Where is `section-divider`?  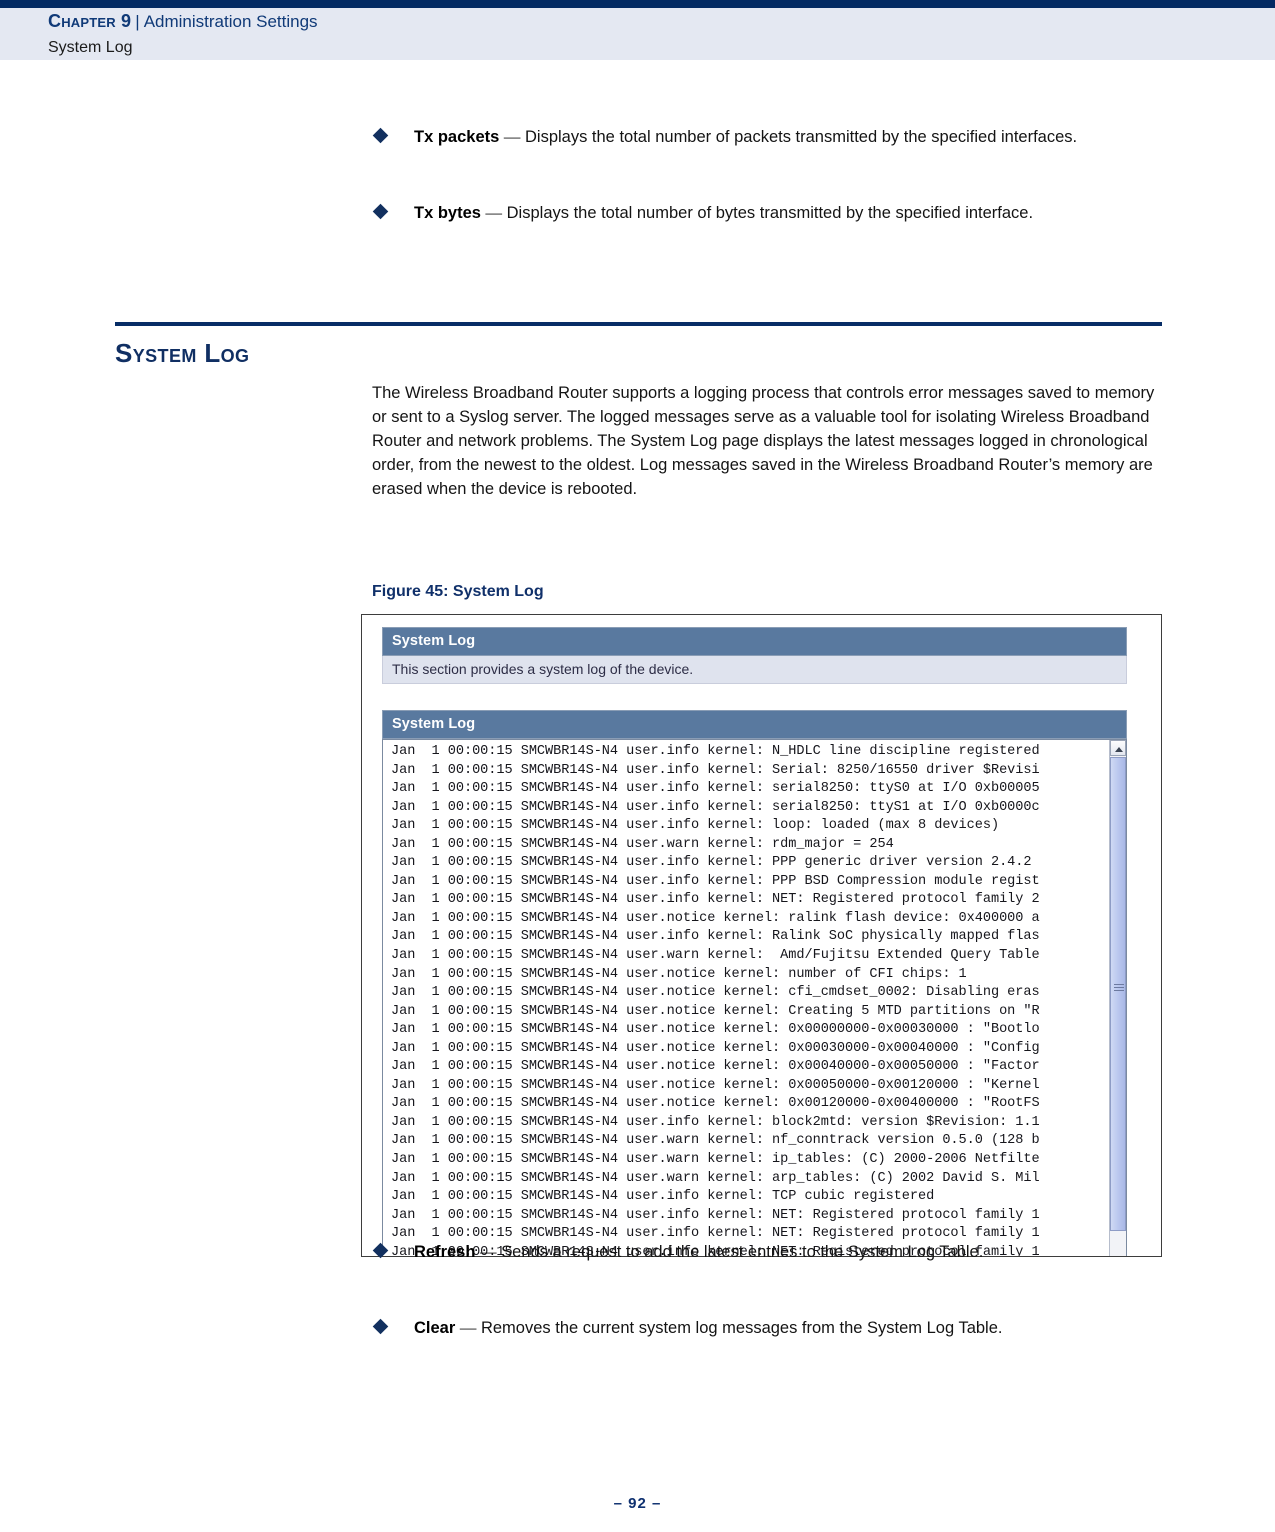 section-divider is located at coordinates (638, 324).